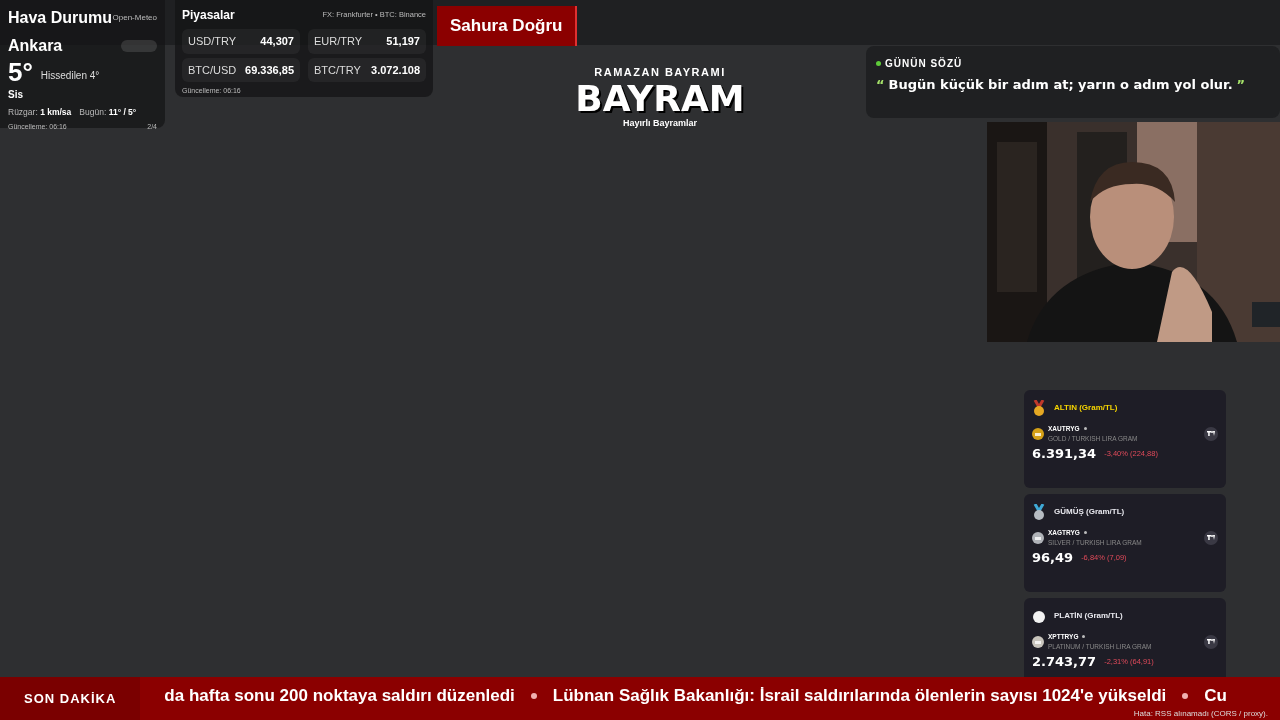 Image resolution: width=1280 pixels, height=720 pixels. I want to click on countdown-banner: Sahura Doğru, so click(507, 26).